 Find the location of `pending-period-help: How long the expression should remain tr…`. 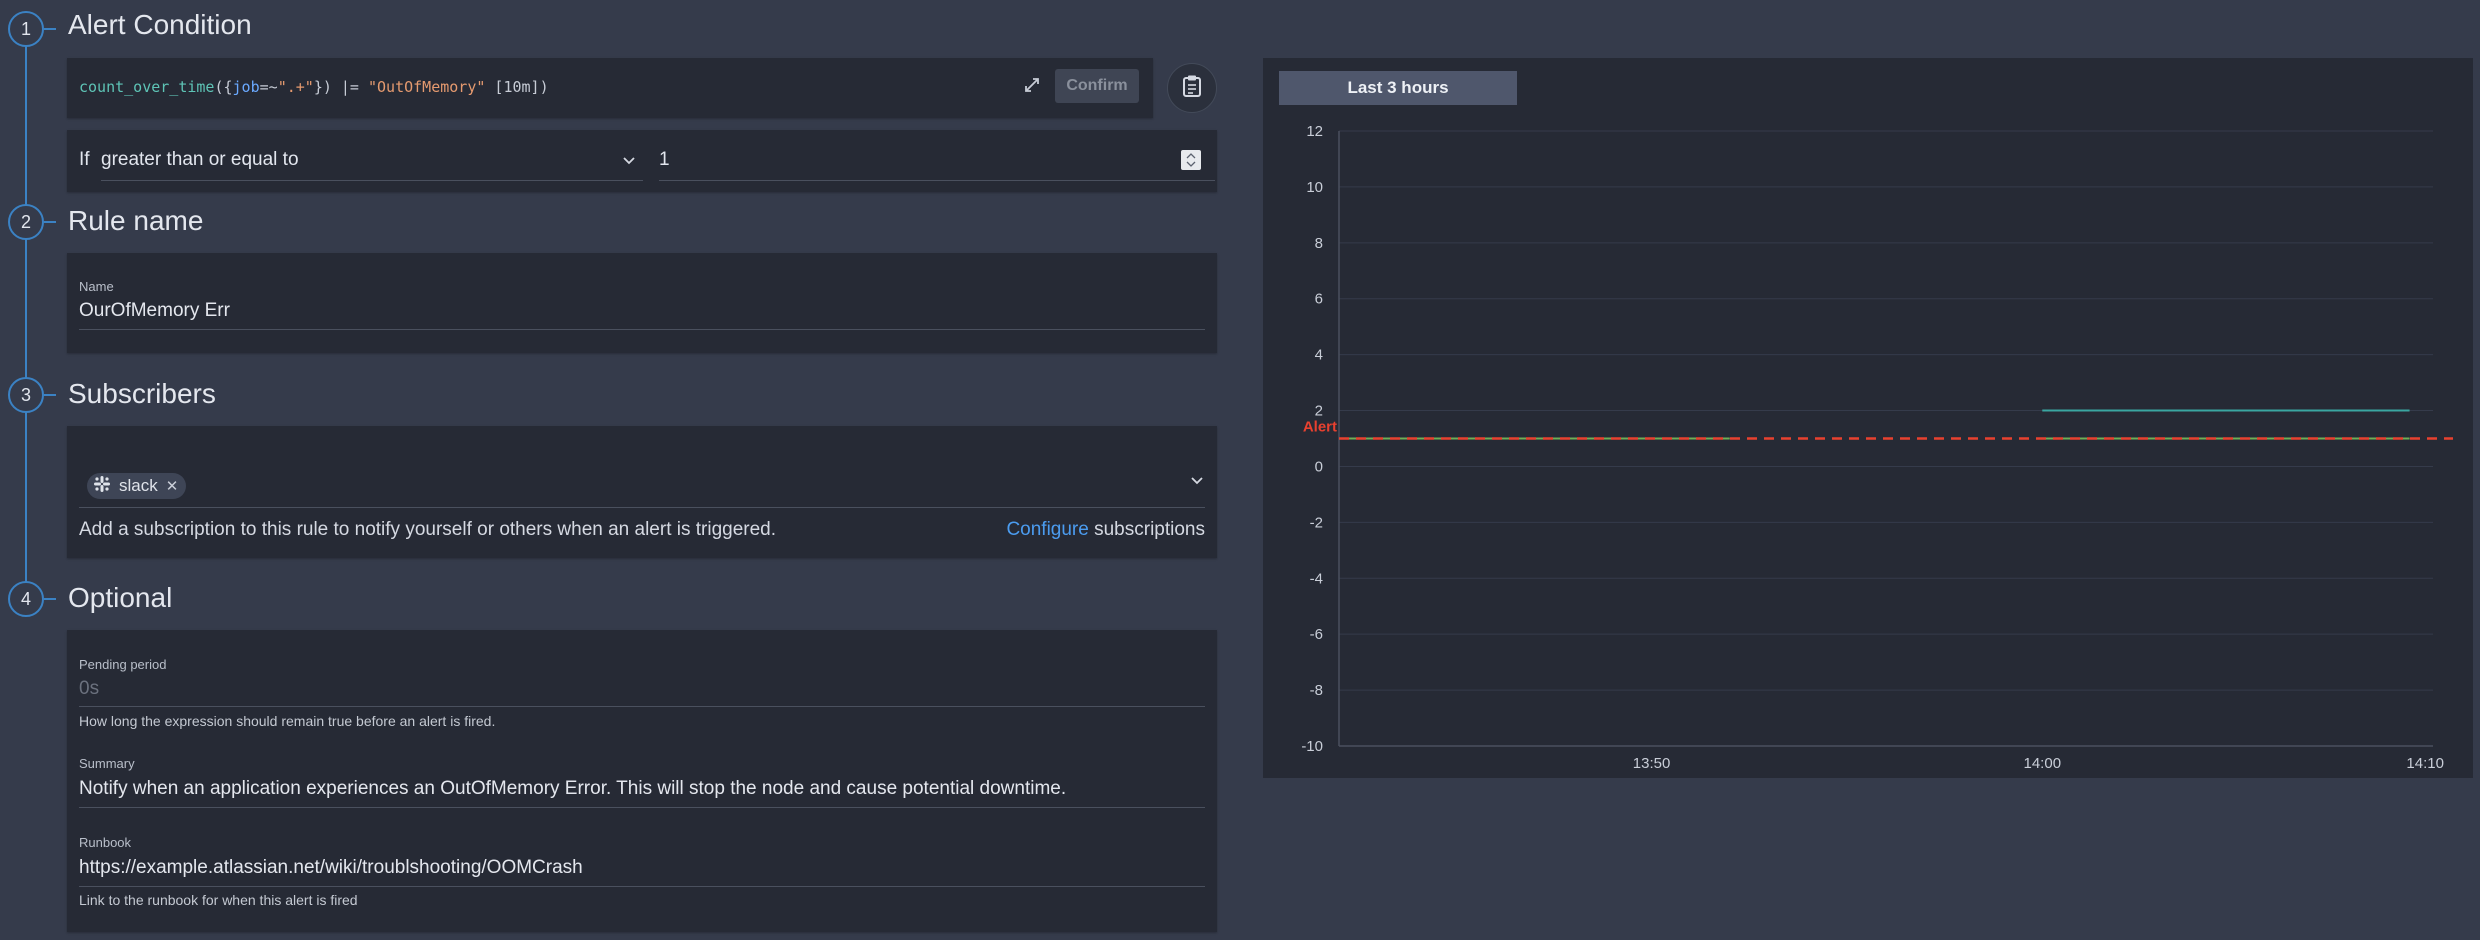

pending-period-help: How long the expression should remain tr… is located at coordinates (287, 721).